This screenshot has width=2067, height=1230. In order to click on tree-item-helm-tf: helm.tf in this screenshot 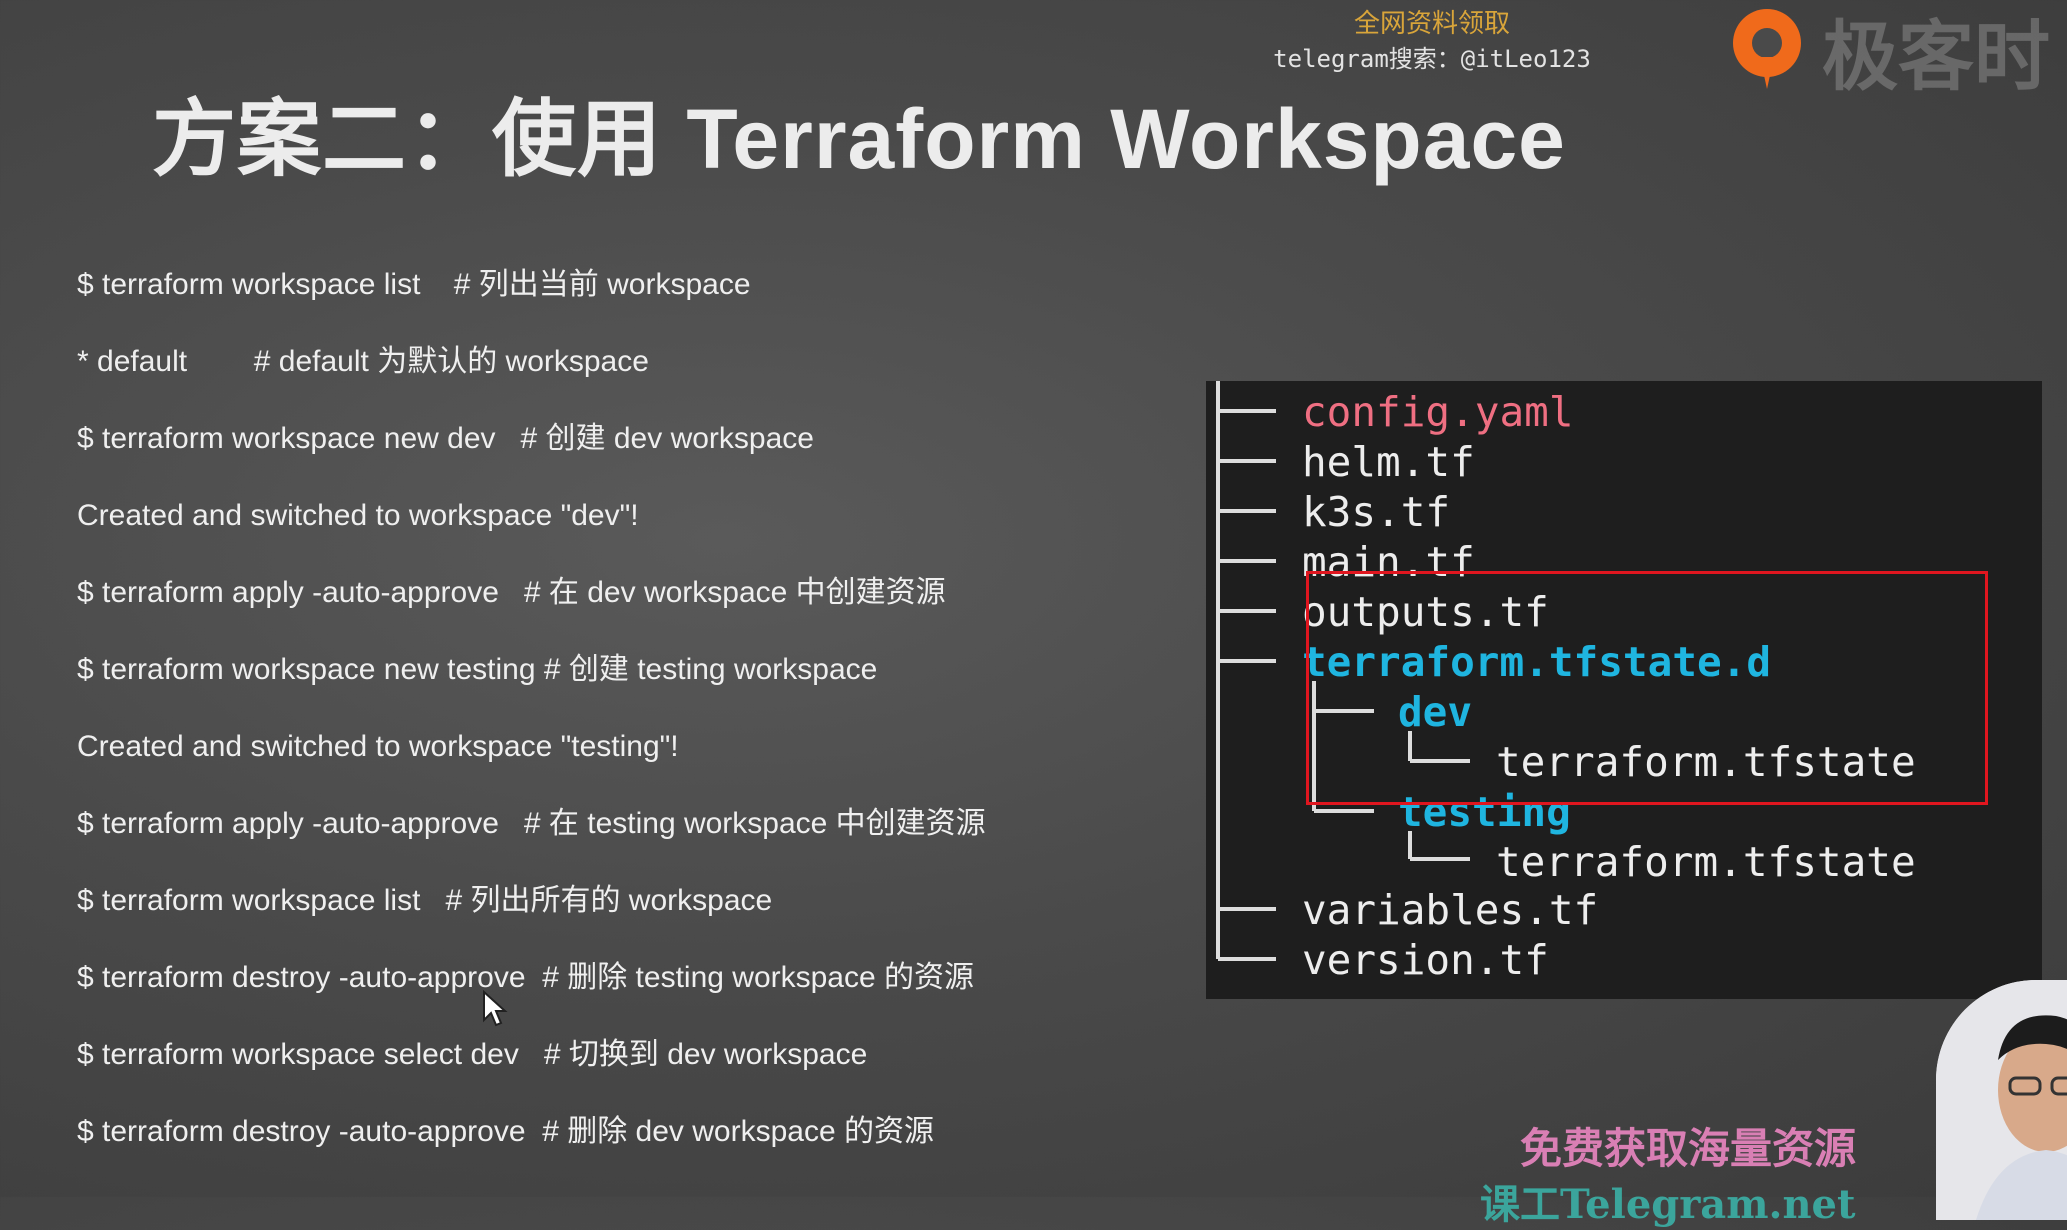, I will do `click(1388, 462)`.